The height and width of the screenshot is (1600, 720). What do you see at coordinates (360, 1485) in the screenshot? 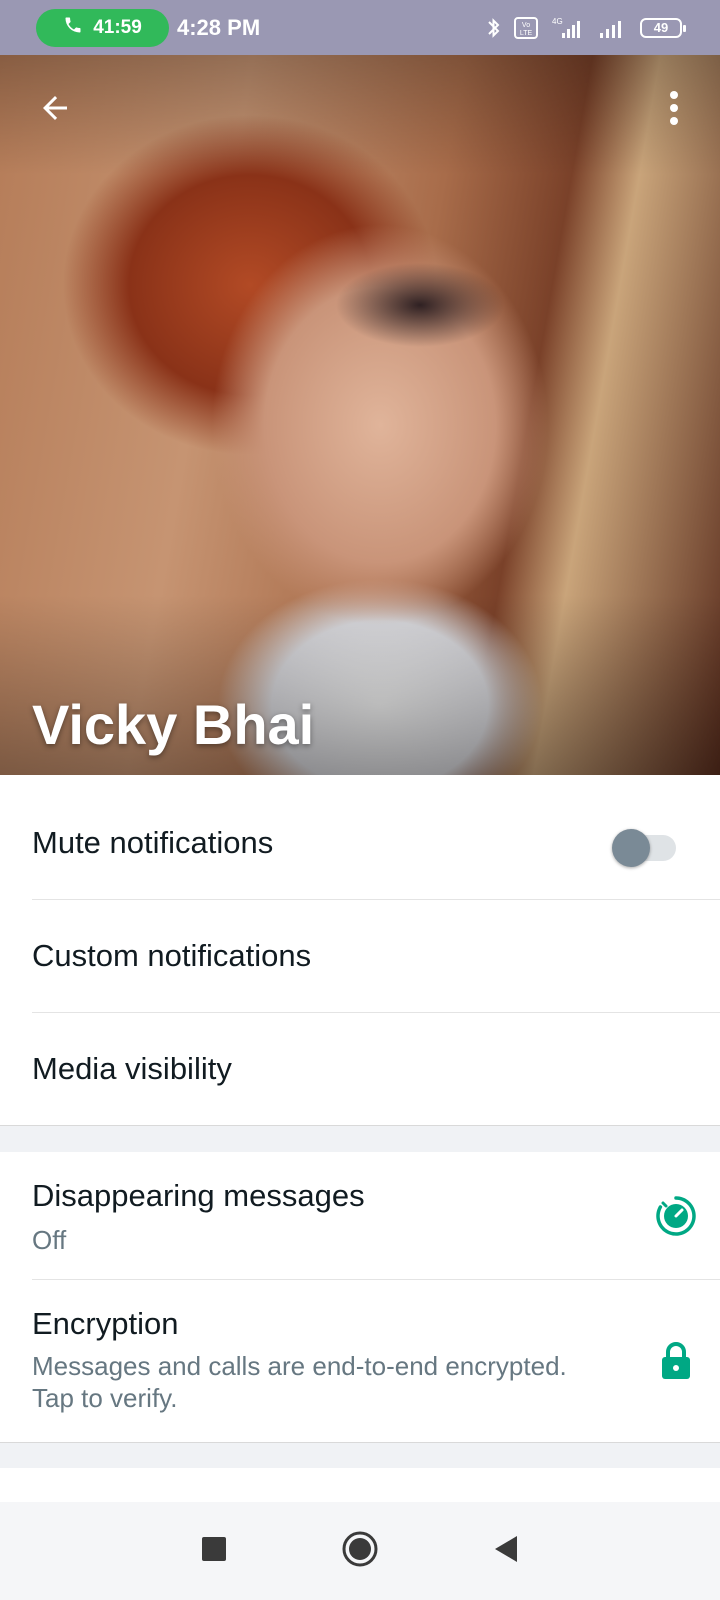
I see `next-section-partial` at bounding box center [360, 1485].